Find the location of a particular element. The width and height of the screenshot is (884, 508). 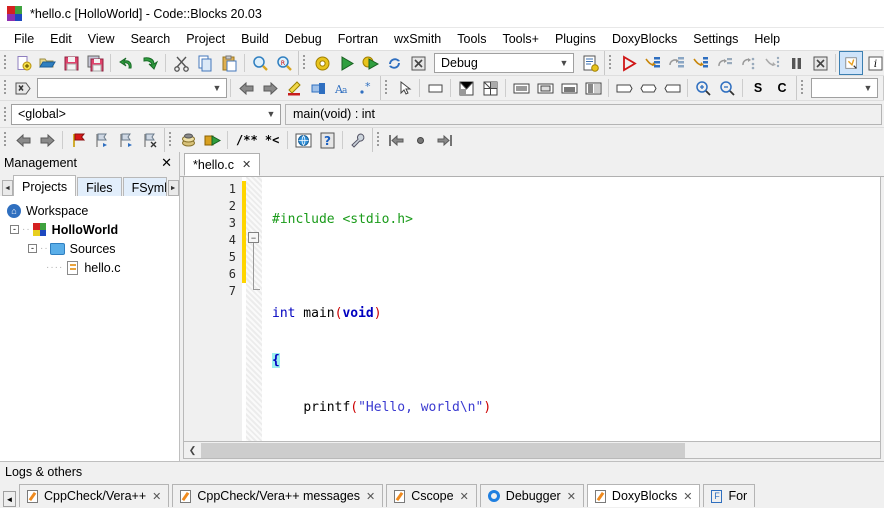

regex-icon: * is located at coordinates (366, 88).